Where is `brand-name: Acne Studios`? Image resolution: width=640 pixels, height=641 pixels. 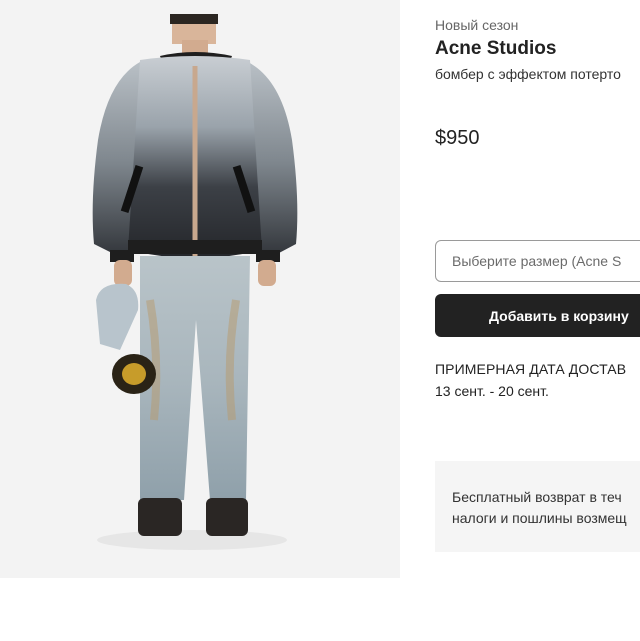 brand-name: Acne Studios is located at coordinates (495, 49).